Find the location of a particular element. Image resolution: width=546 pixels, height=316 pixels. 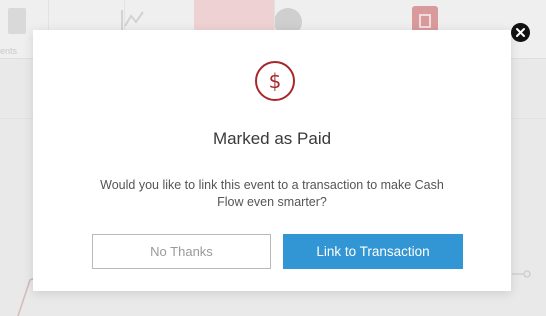

link-to-transaction-button: Link to Transaction is located at coordinates (373, 251).